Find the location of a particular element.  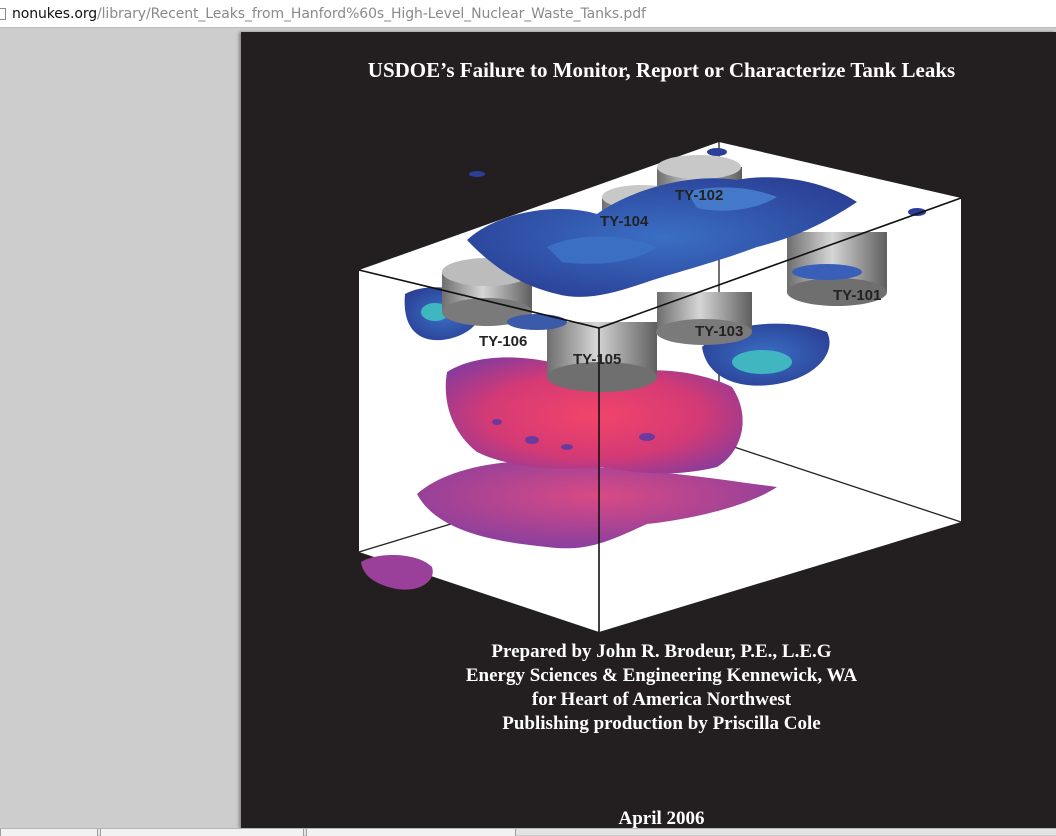

tank-label-ty-106: TY-106 is located at coordinates (503, 341).